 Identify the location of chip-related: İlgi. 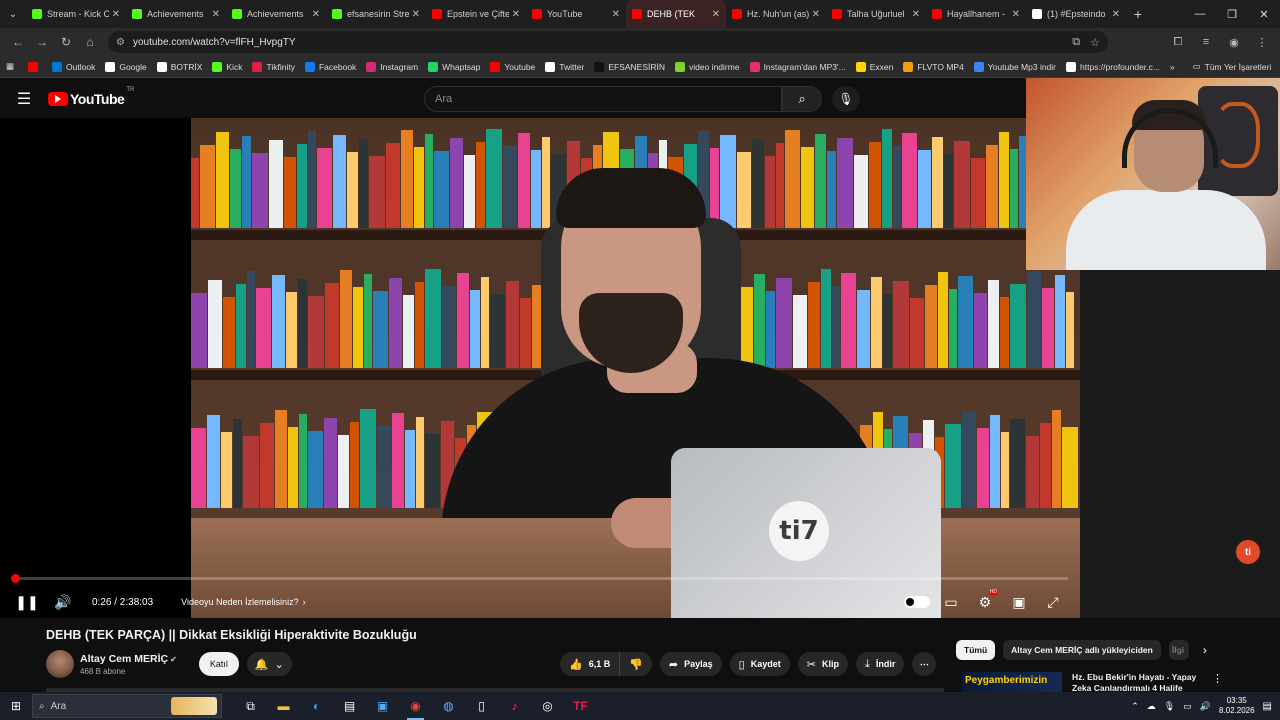
(1178, 650).